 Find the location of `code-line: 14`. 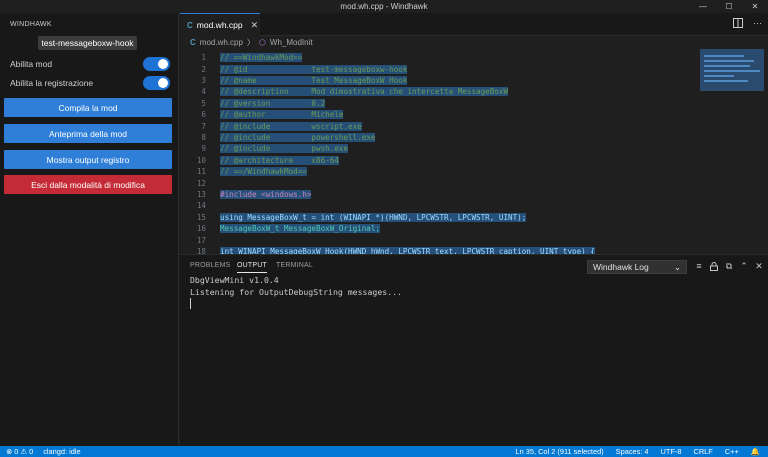

code-line: 14 is located at coordinates (440, 205).